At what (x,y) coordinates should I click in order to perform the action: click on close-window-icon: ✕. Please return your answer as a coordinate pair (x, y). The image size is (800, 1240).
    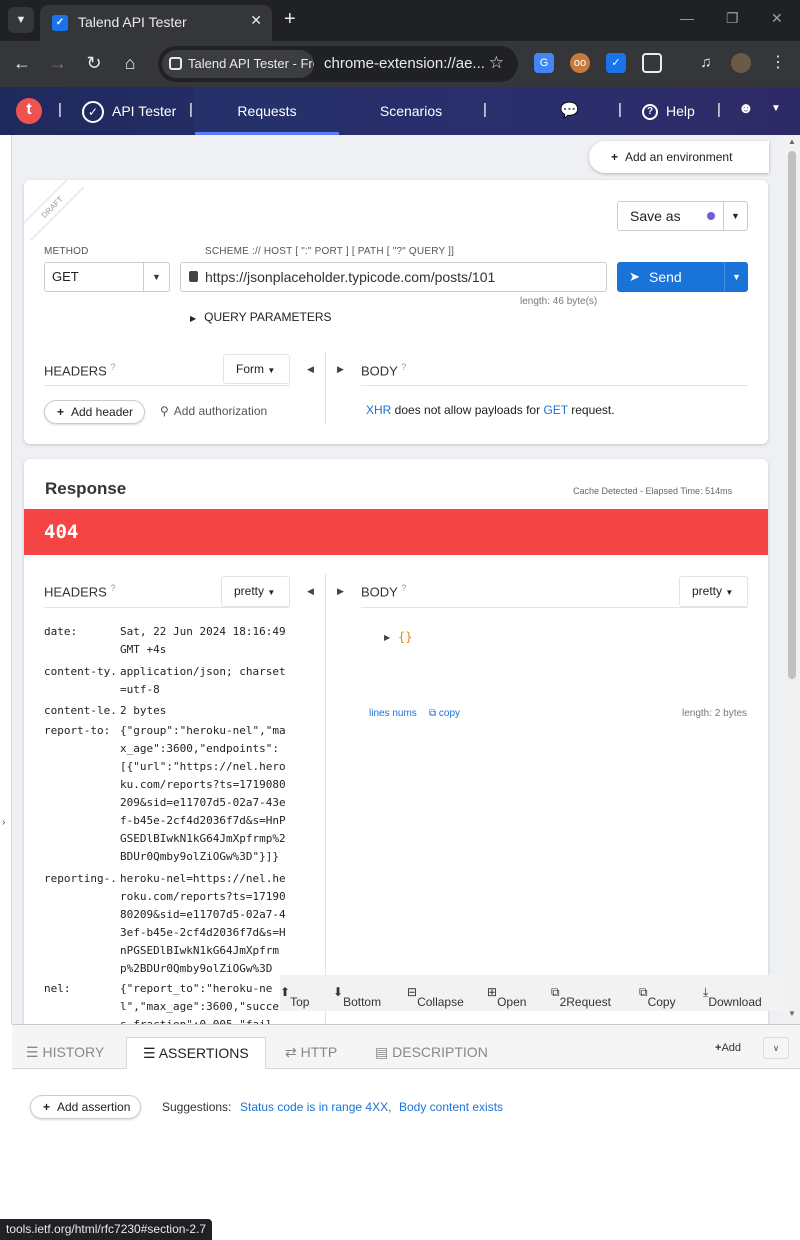
    Looking at the image, I should click on (777, 18).